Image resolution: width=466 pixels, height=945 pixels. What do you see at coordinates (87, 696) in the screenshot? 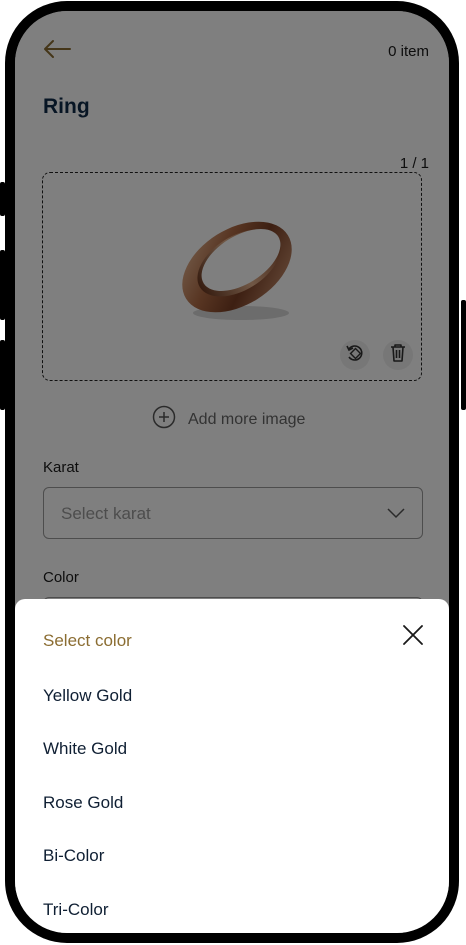
I see `color-option-yellow-gold: Yellow Gold` at bounding box center [87, 696].